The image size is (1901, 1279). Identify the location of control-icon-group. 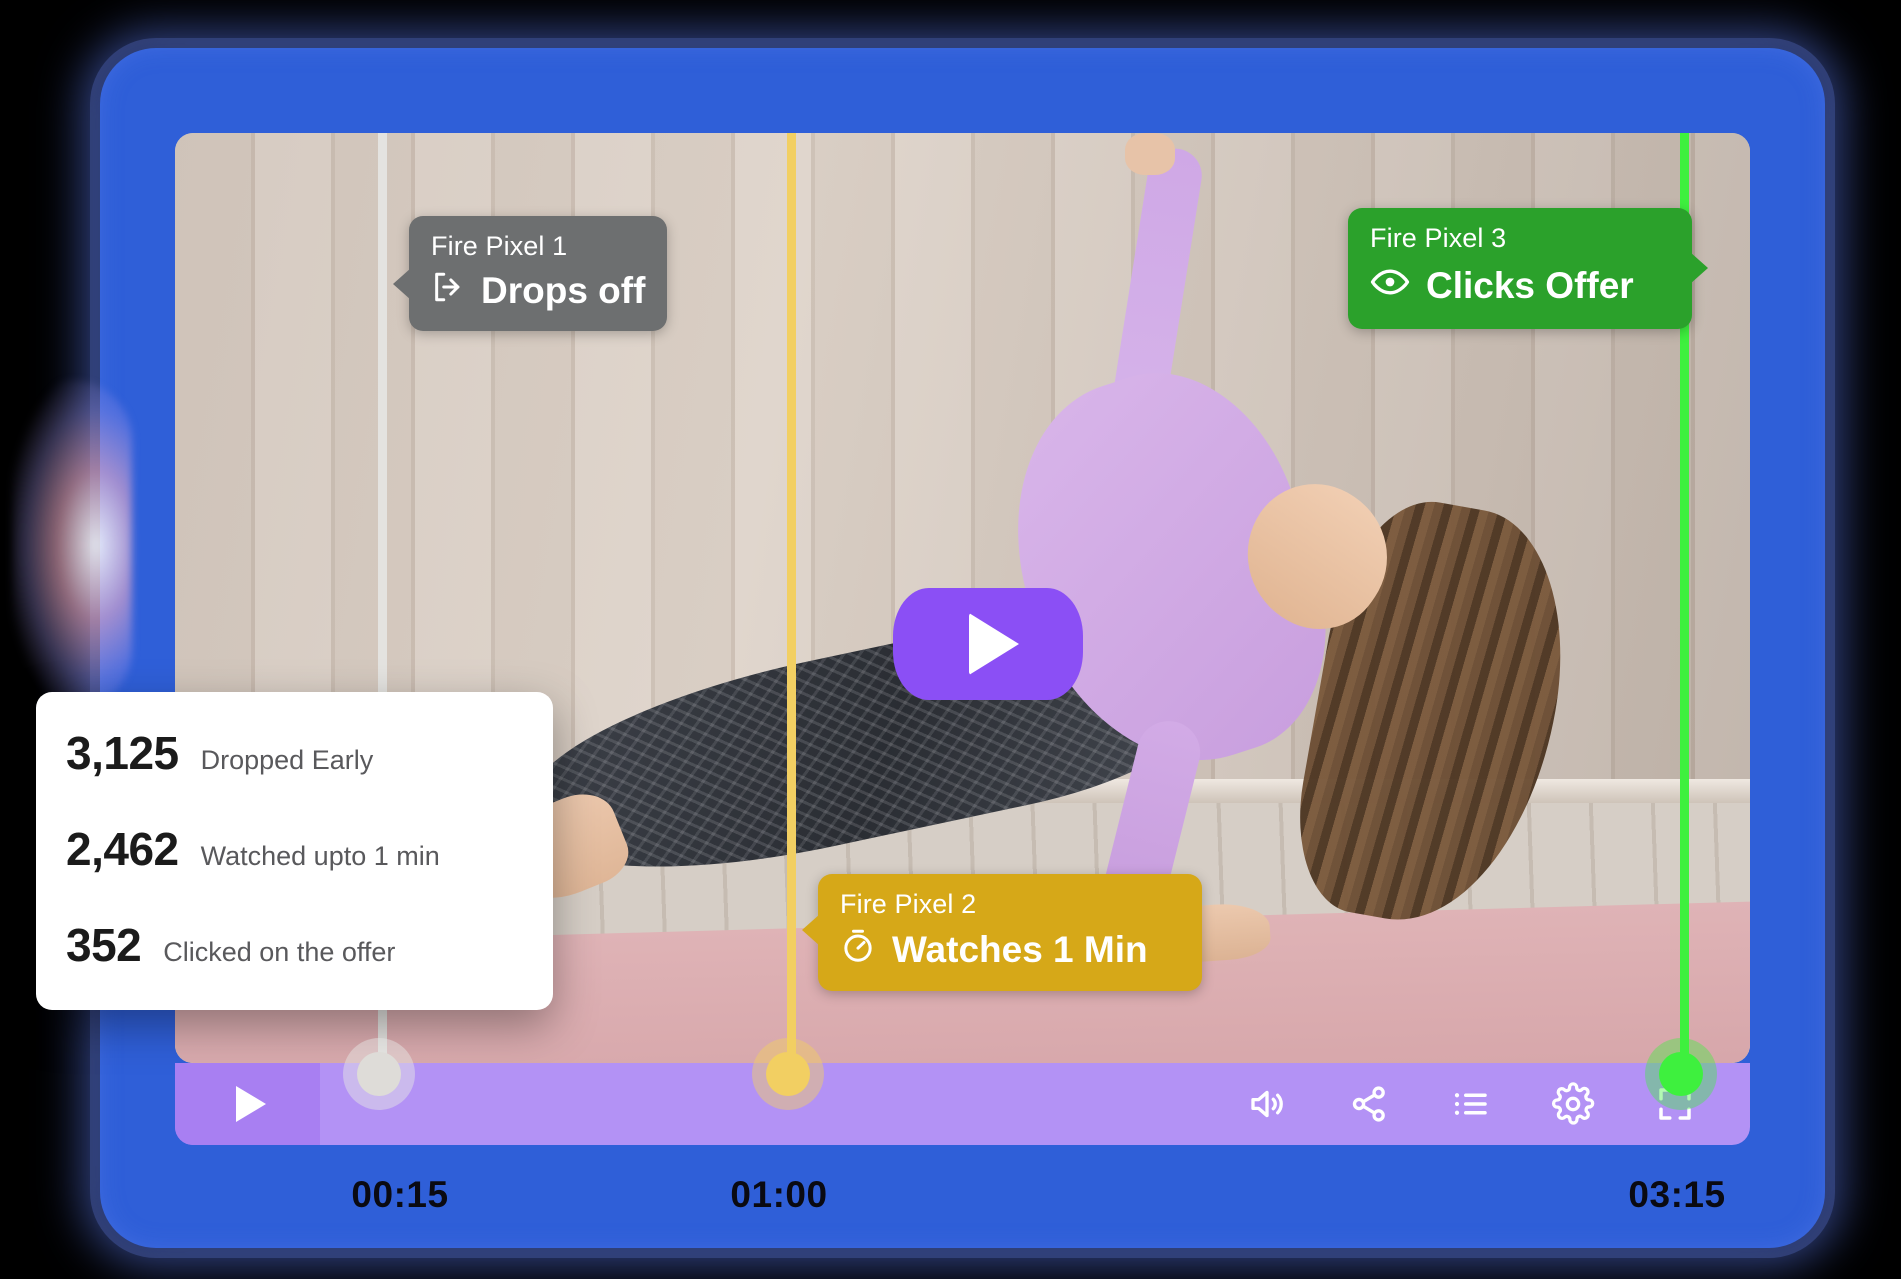
(1497, 1104).